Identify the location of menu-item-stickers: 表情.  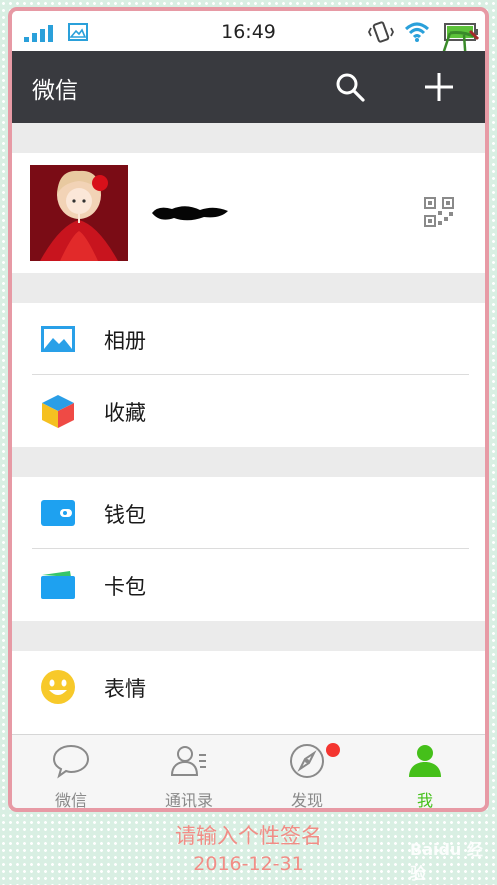
(248, 687).